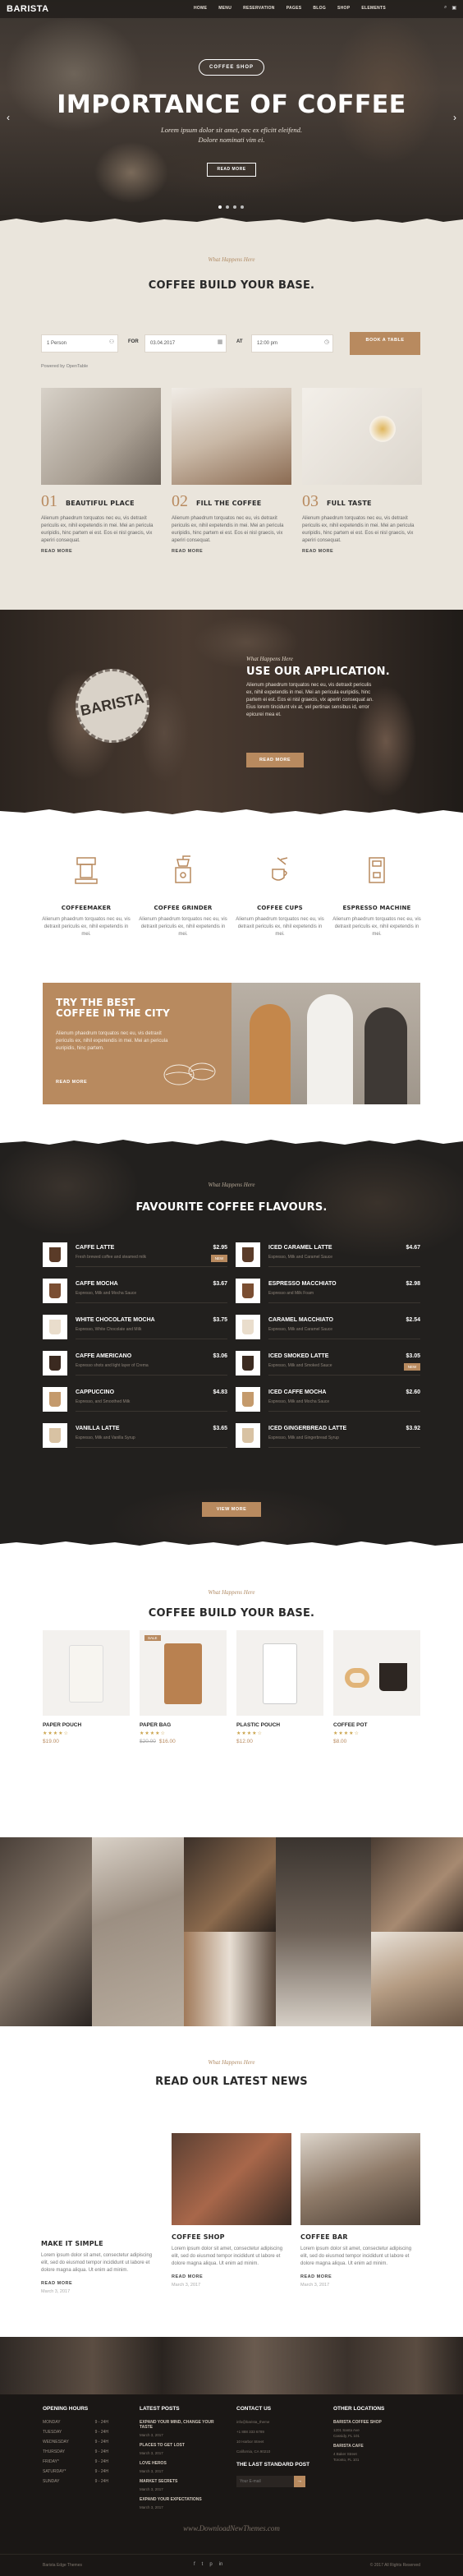  I want to click on divider, so click(344, 1266).